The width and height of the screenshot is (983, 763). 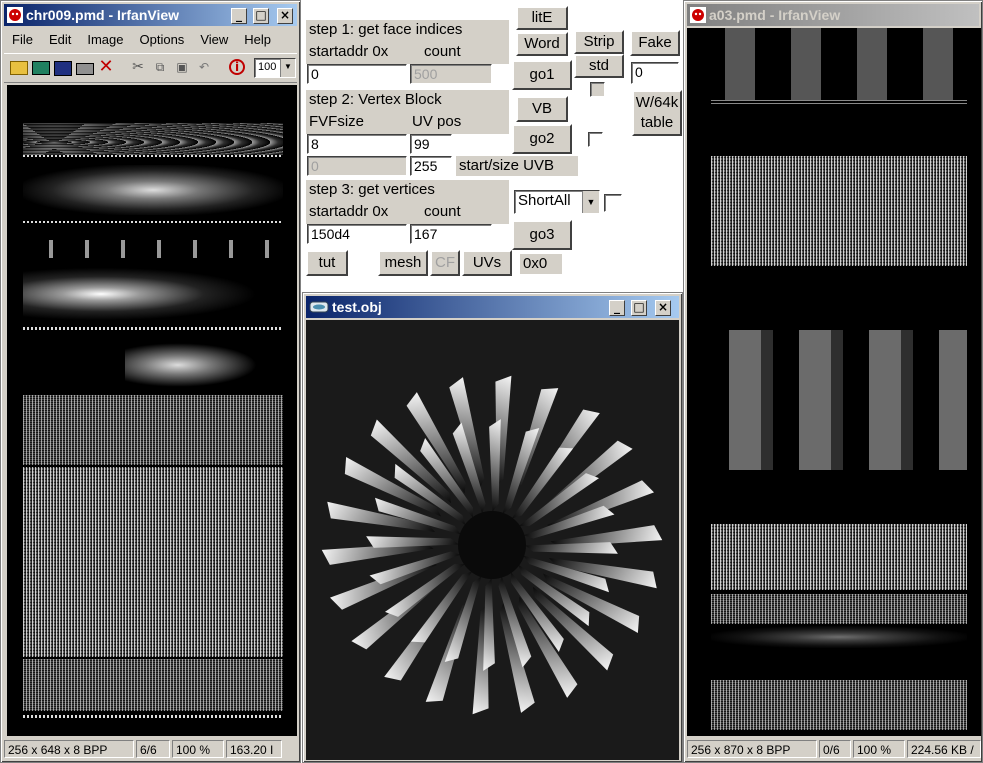 What do you see at coordinates (150, 68) in the screenshot?
I see `left-toolbar: ✕ ✂ ⧉ ▣ ↶ i 100 ▼` at bounding box center [150, 68].